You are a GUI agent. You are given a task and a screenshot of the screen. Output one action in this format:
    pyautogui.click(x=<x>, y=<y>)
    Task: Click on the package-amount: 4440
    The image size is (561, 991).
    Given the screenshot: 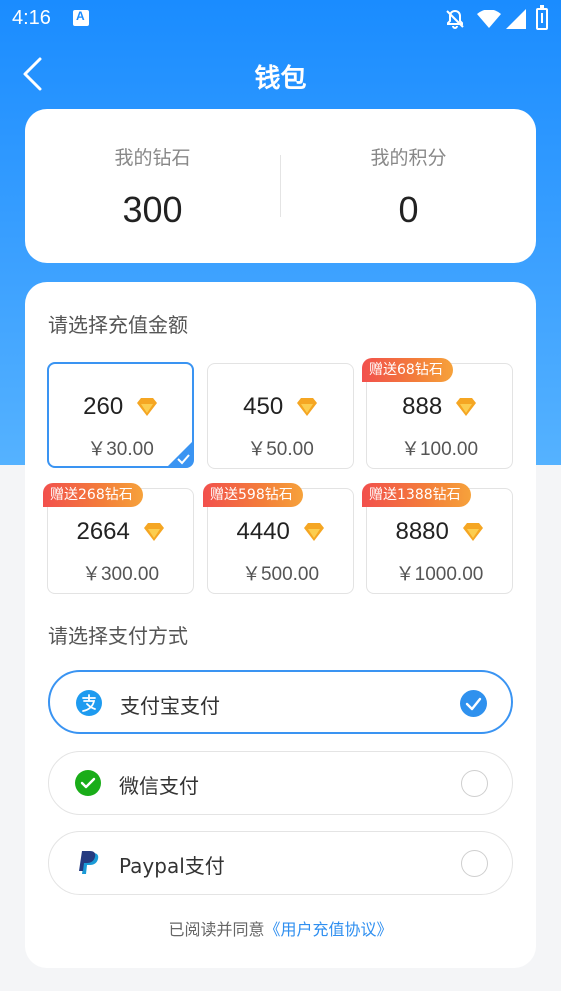 What is the action you would take?
    pyautogui.click(x=280, y=531)
    